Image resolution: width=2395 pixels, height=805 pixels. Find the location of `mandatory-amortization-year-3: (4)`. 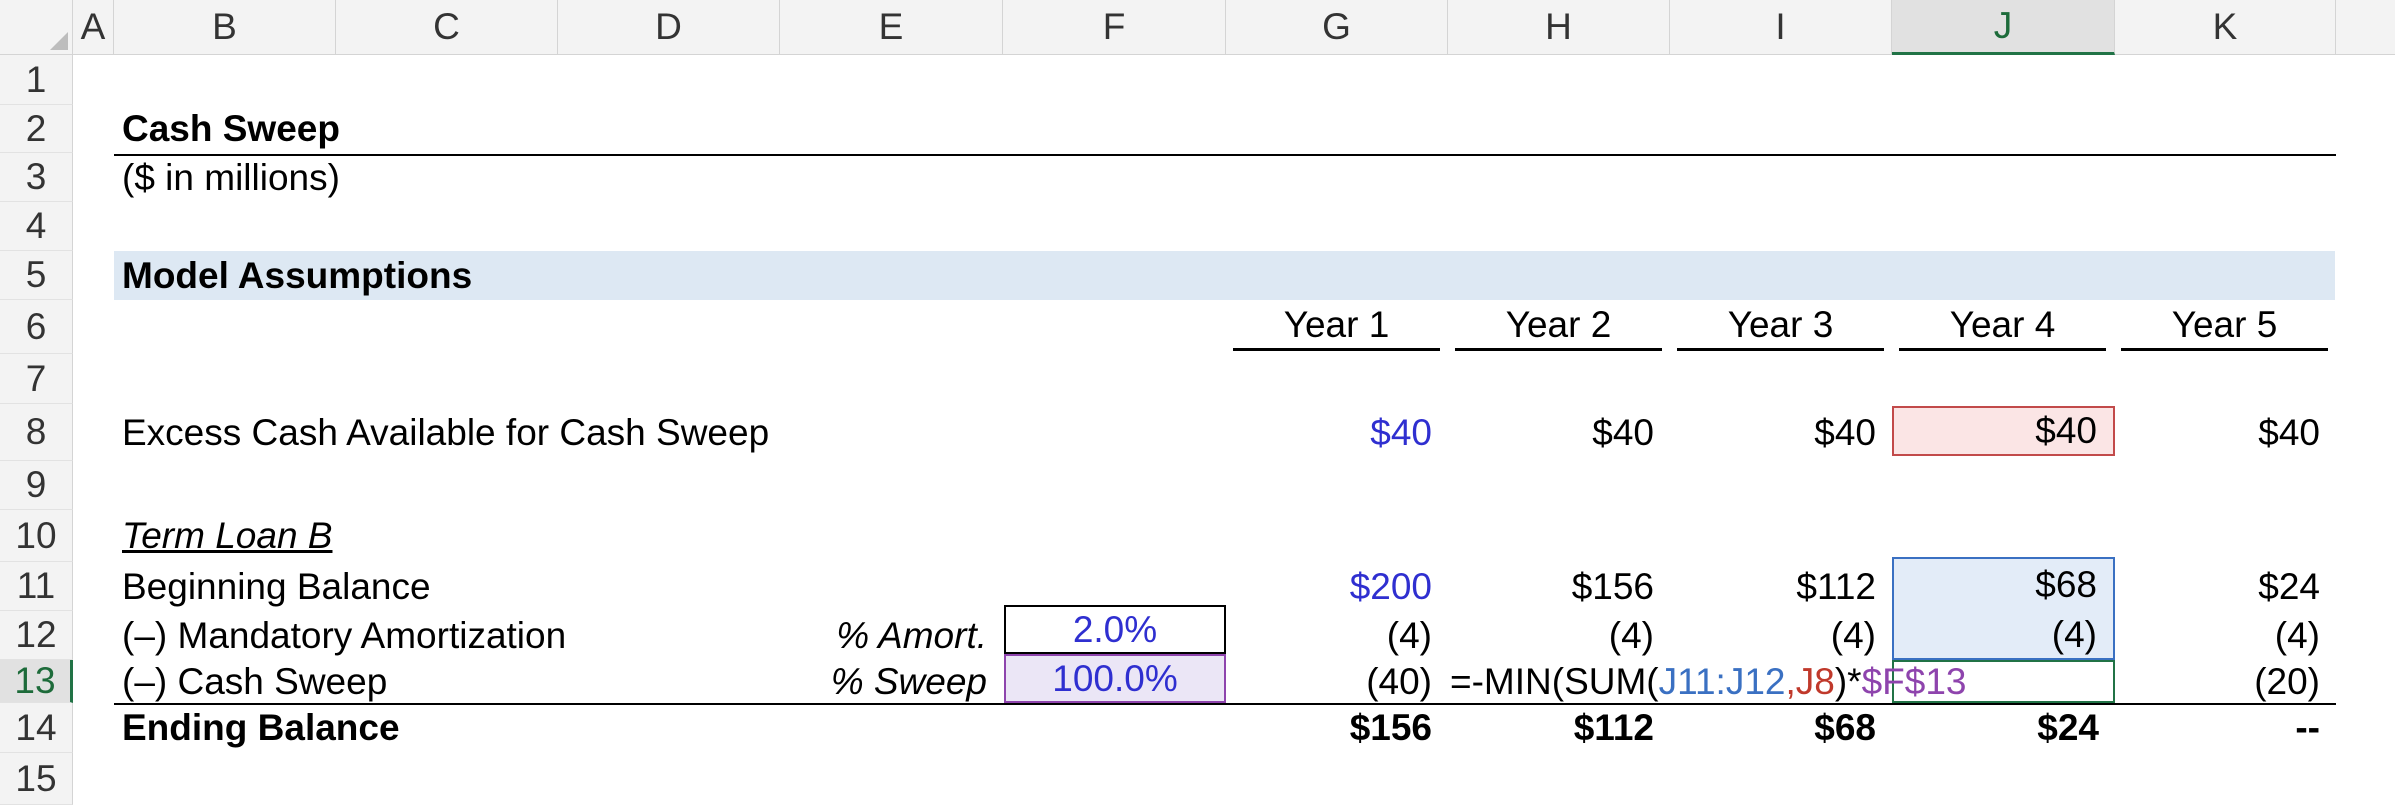

mandatory-amortization-year-3: (4) is located at coordinates (1781, 635).